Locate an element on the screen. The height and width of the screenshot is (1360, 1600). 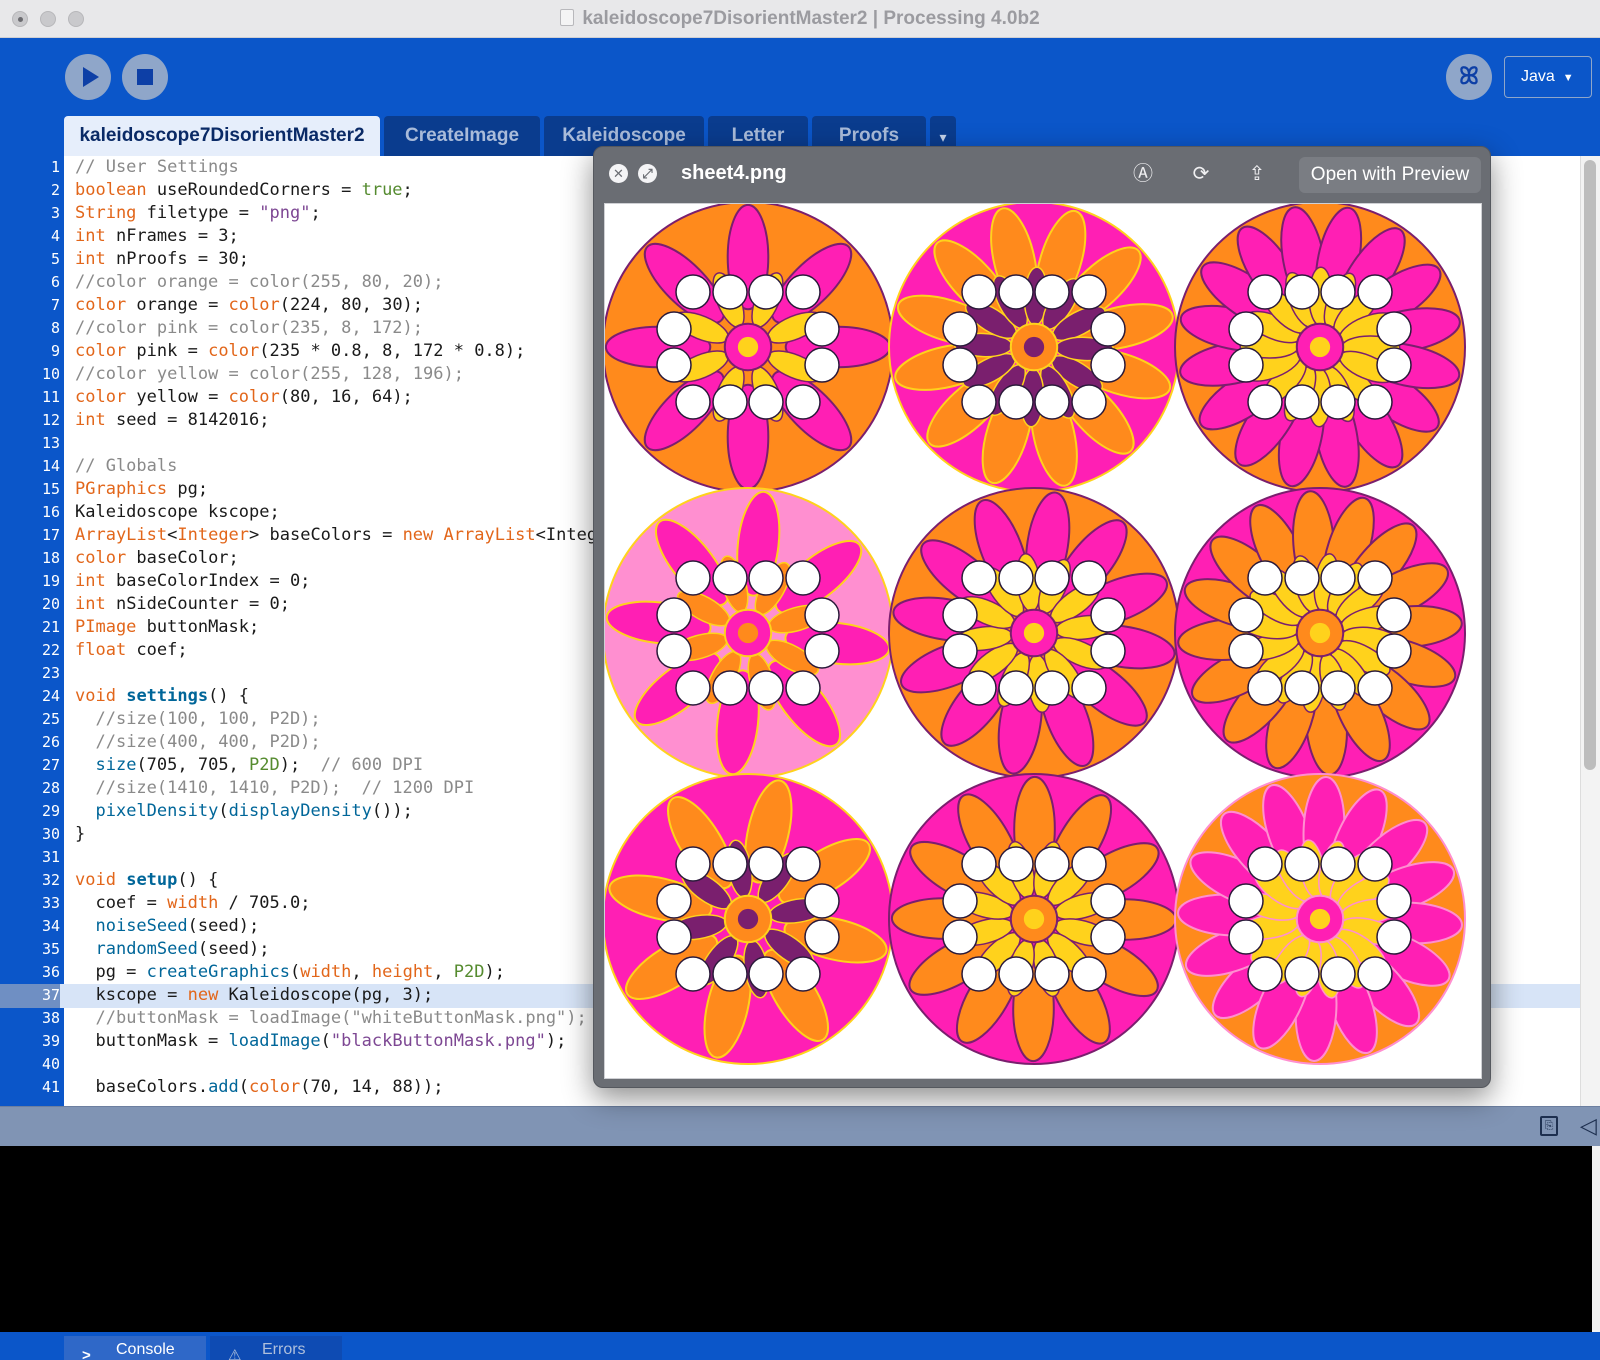
open-with-preview-button: Open with Preview is located at coordinates (1390, 175).